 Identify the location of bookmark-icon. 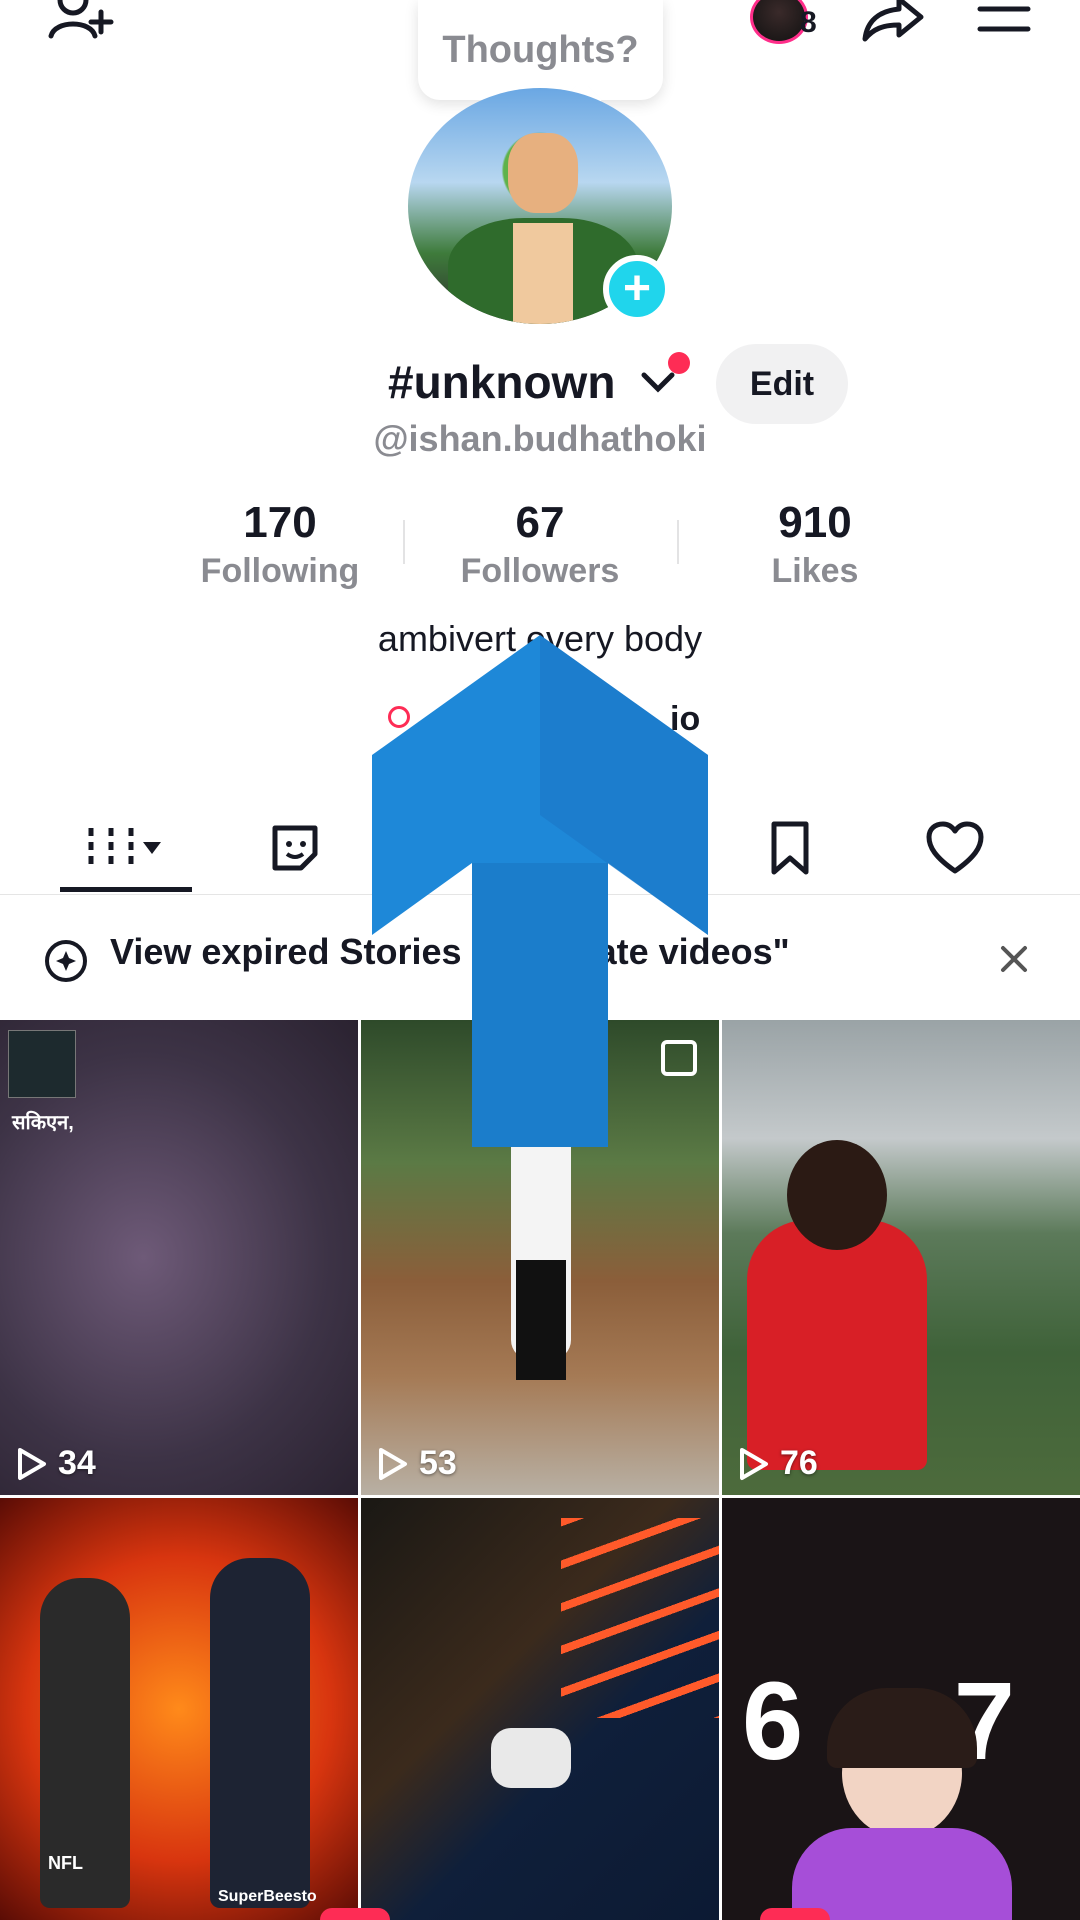
(790, 847).